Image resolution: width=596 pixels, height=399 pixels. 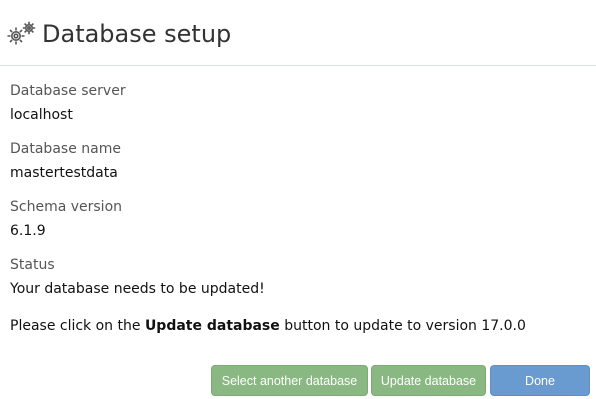 I want to click on schema-version-value: 6.1.9, so click(x=28, y=231).